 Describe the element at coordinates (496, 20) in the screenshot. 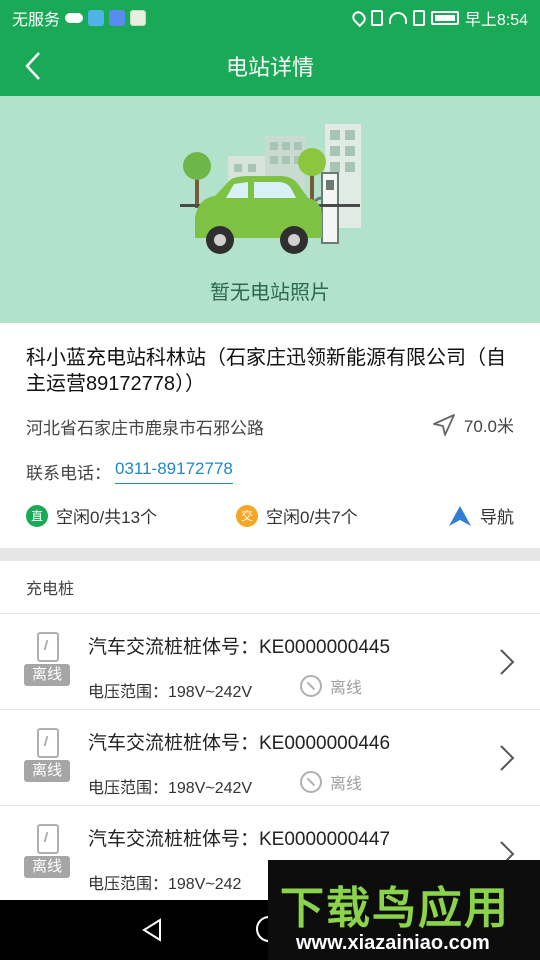

I see `clock-text: 早上8:54` at that location.